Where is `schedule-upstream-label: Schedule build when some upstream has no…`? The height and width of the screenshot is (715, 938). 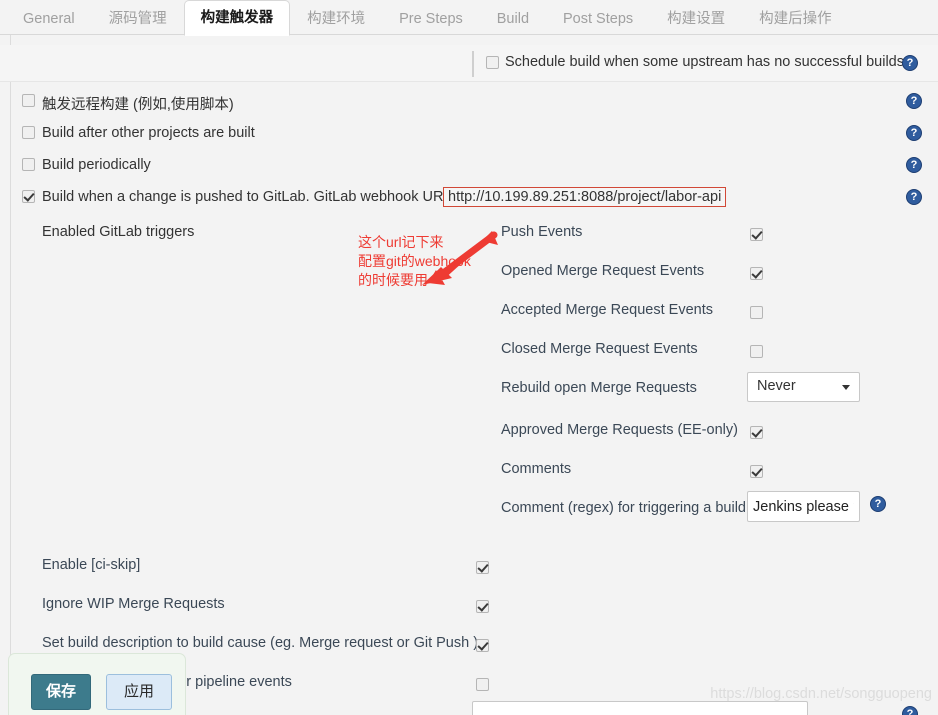 schedule-upstream-label: Schedule build when some upstream has no… is located at coordinates (704, 62).